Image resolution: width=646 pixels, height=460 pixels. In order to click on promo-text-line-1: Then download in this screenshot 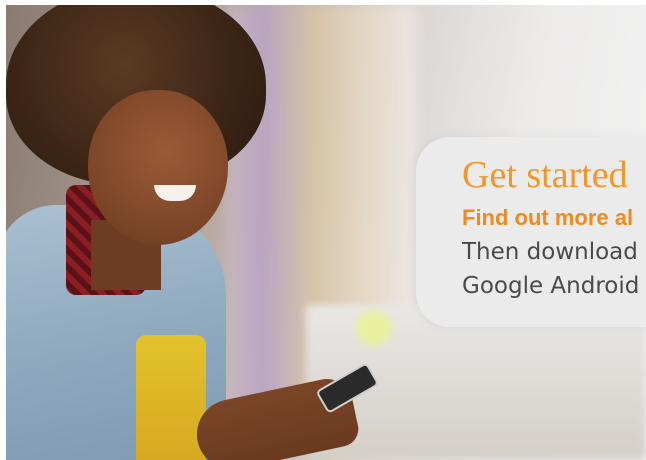, I will do `click(550, 252)`.